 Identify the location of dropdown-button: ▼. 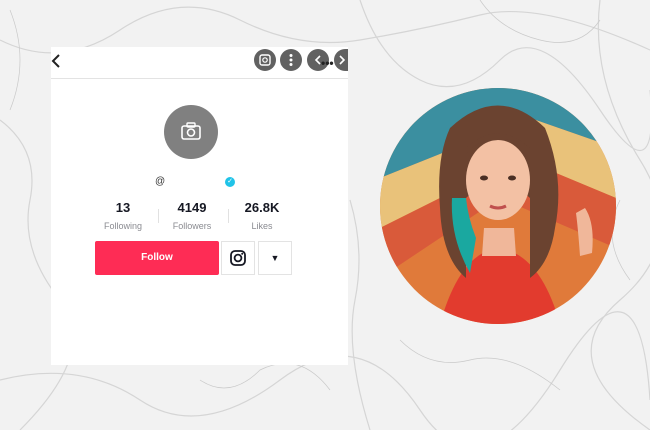
(275, 258).